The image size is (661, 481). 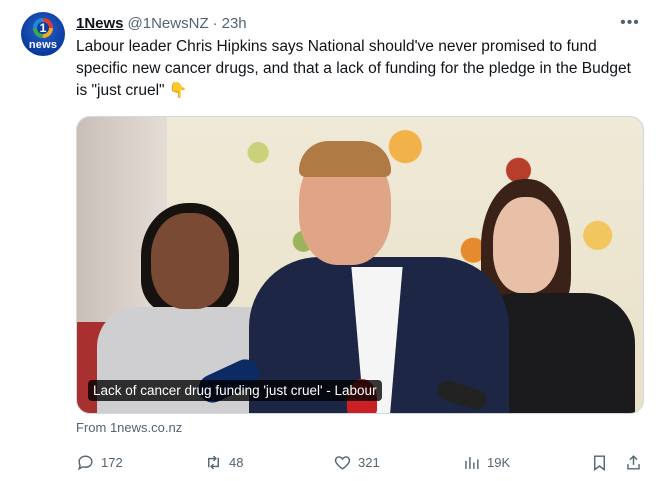 I want to click on timestamp: 23h, so click(x=234, y=23).